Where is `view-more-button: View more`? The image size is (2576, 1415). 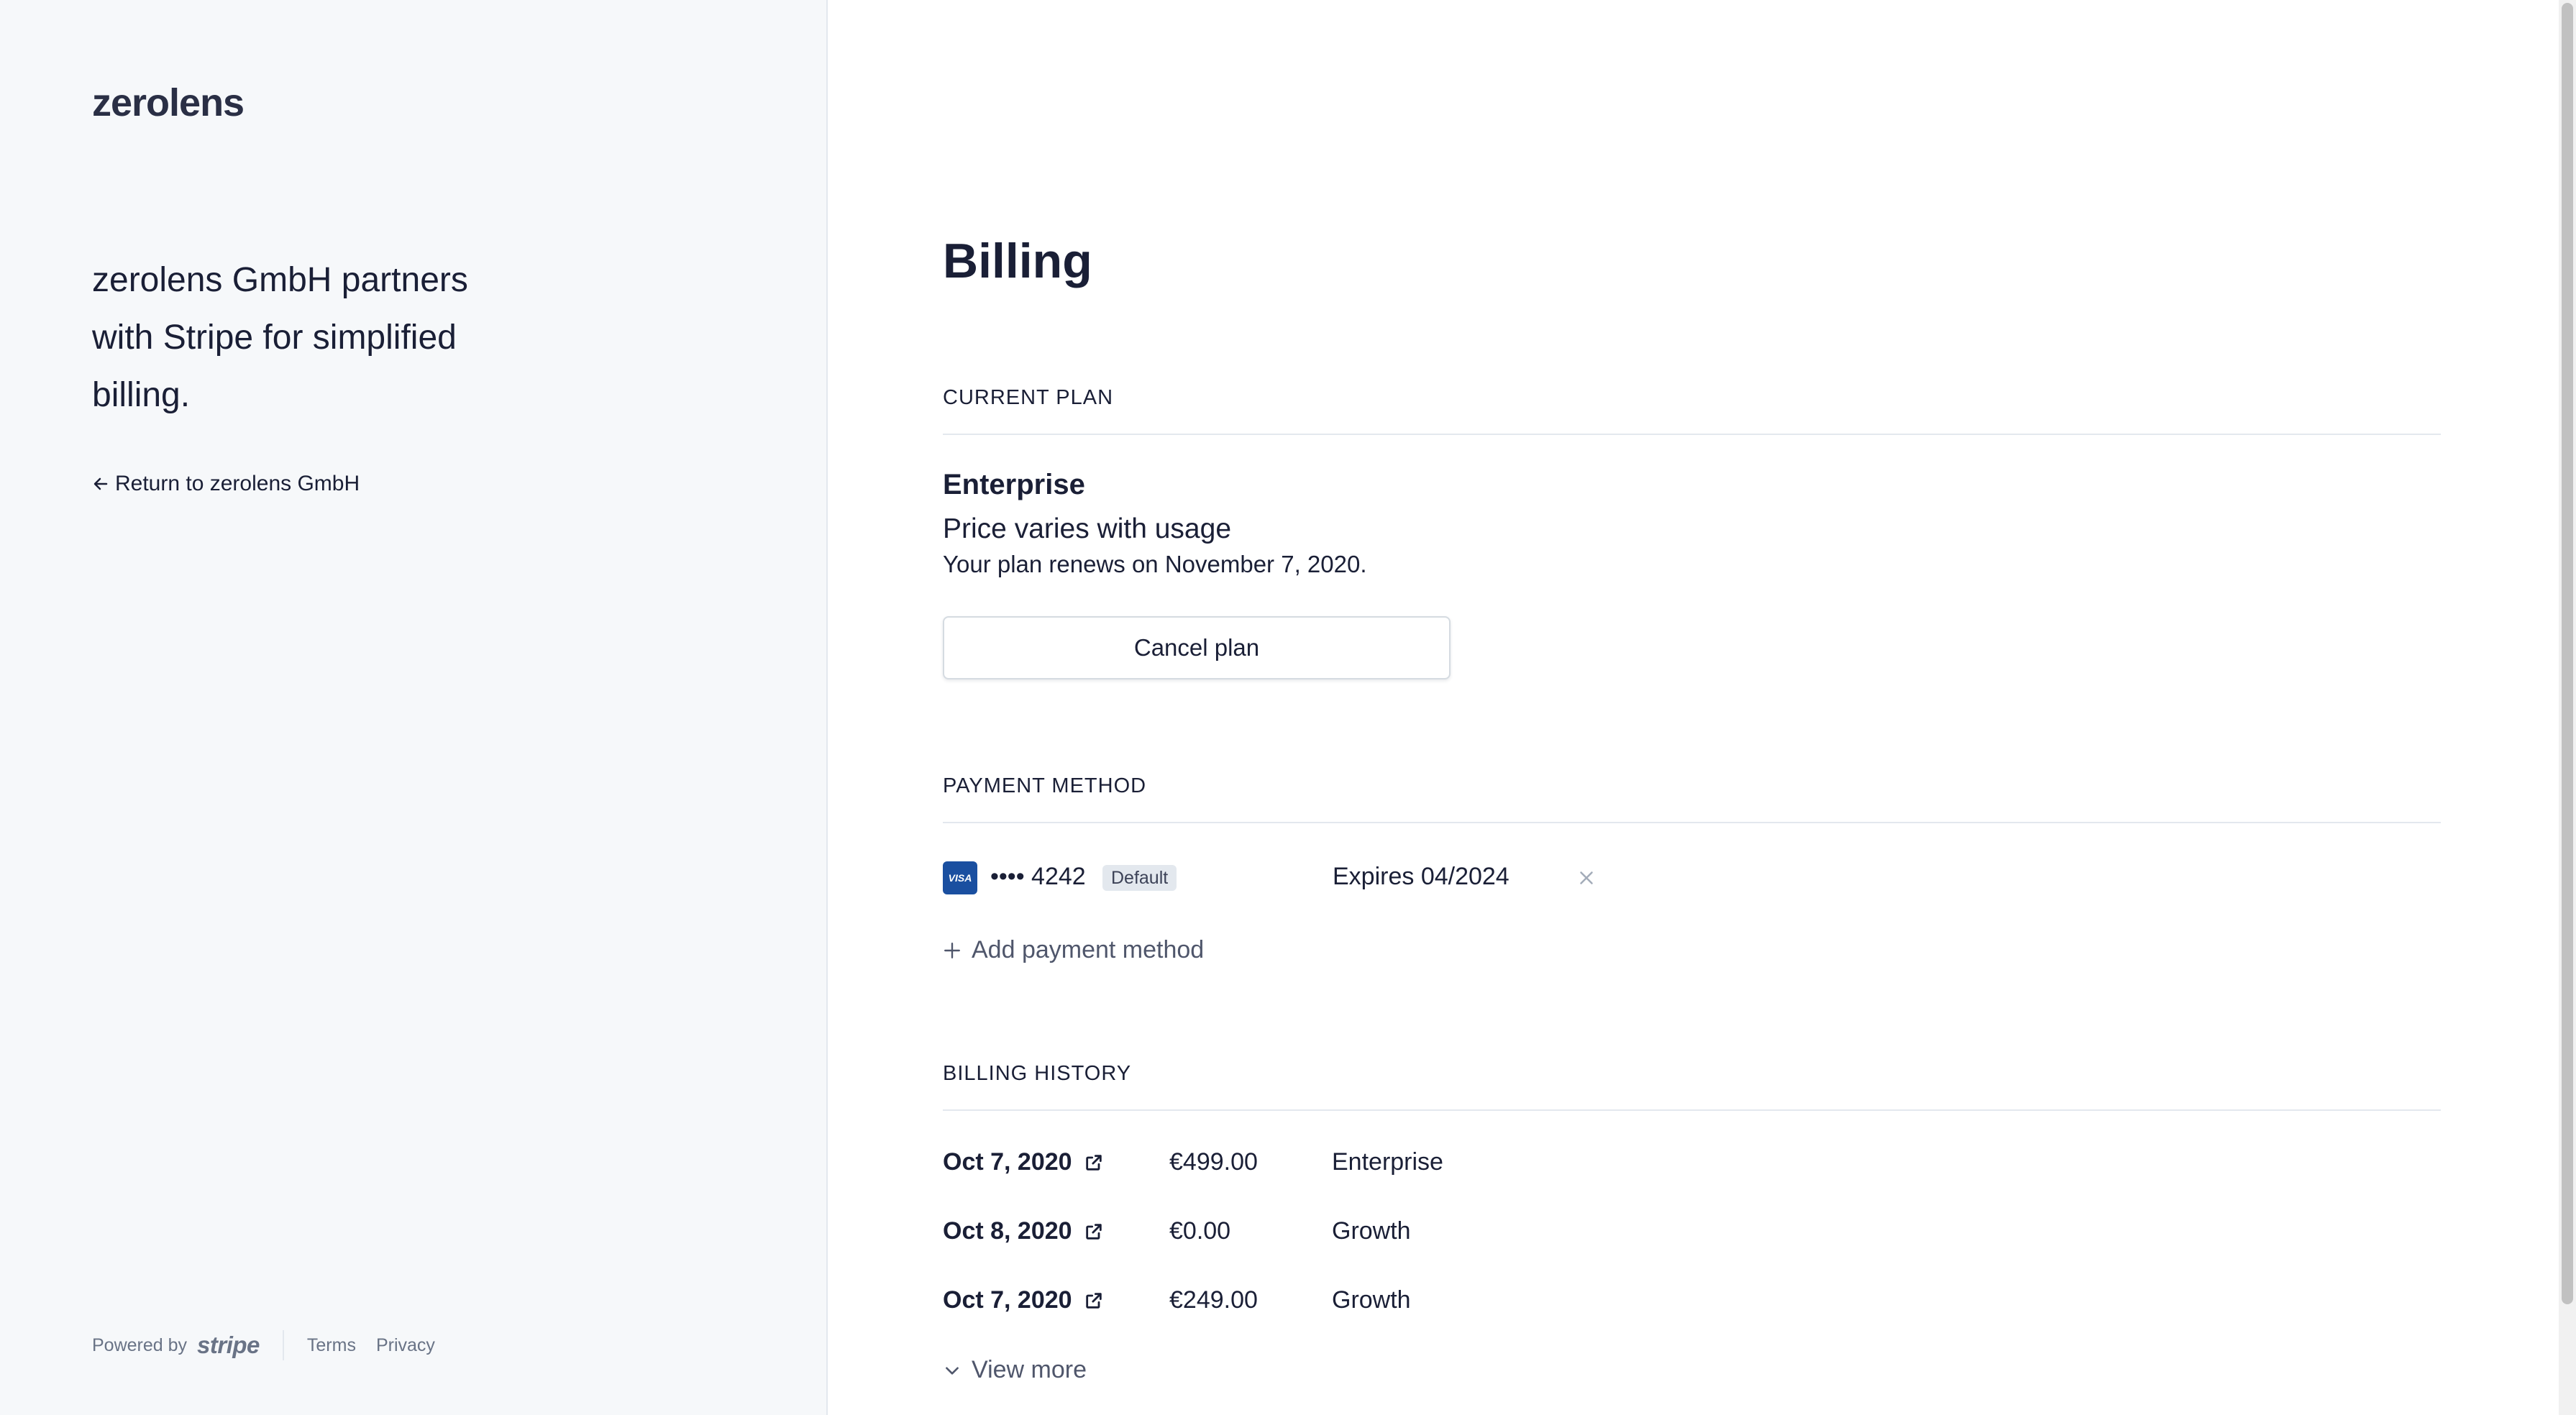 view-more-button: View more is located at coordinates (1015, 1370).